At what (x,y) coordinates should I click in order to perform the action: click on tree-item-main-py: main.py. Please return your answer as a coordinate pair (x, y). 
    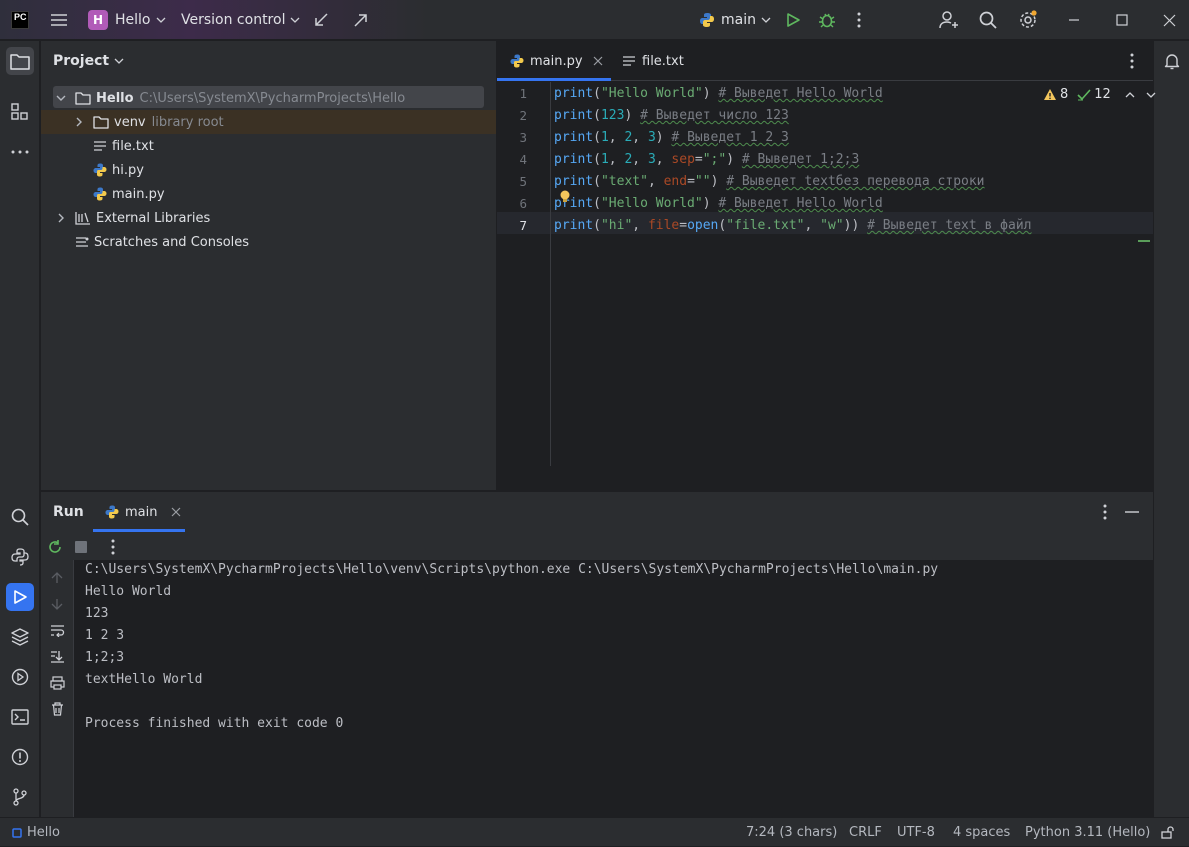
    Looking at the image, I should click on (129, 194).